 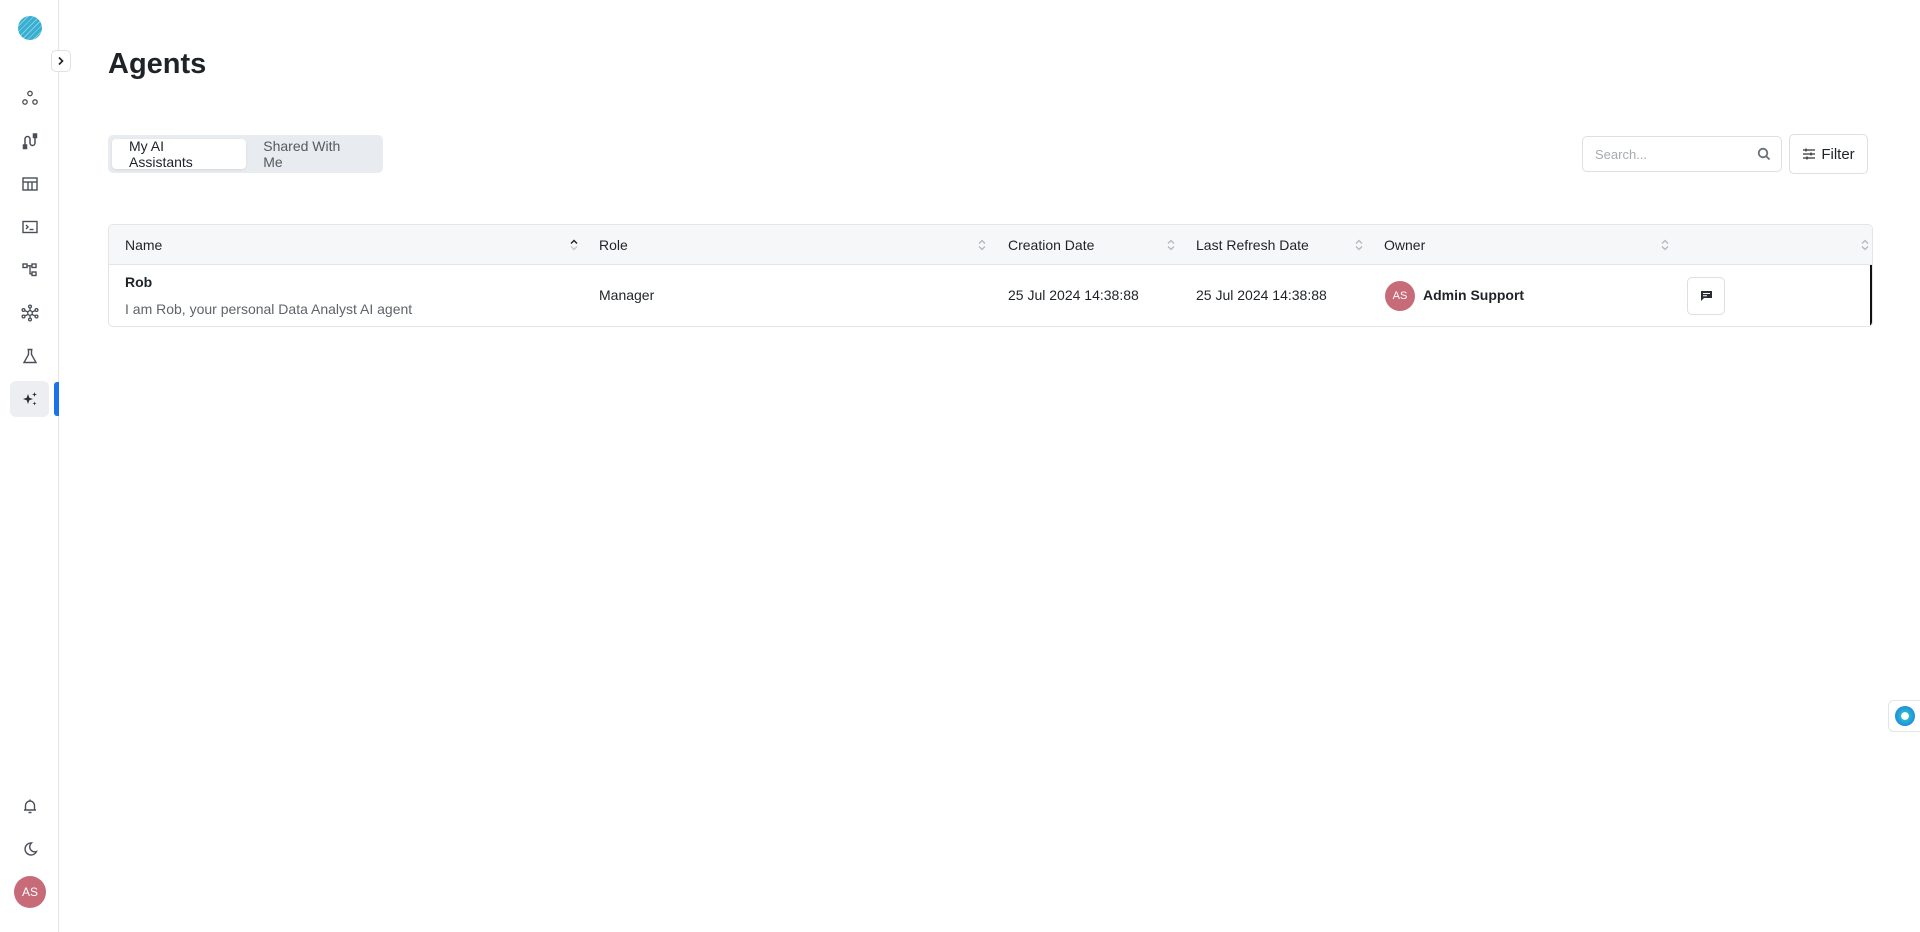 I want to click on sidebar-expand-button, so click(x=61, y=61).